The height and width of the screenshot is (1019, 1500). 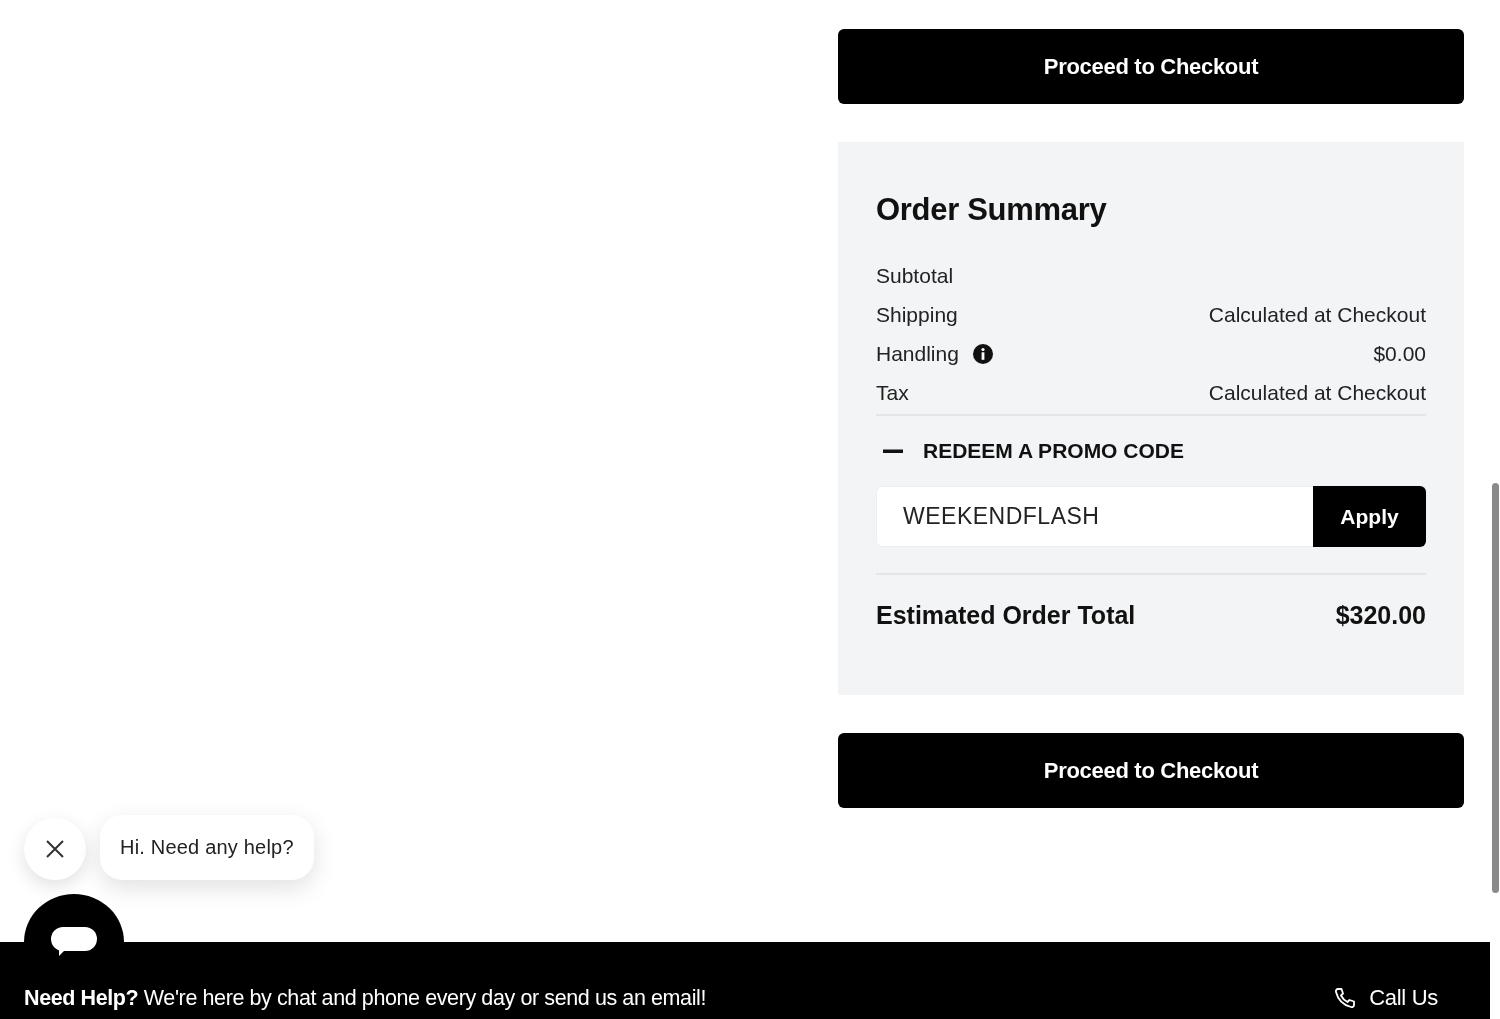 What do you see at coordinates (917, 314) in the screenshot?
I see `row-label: Shipping` at bounding box center [917, 314].